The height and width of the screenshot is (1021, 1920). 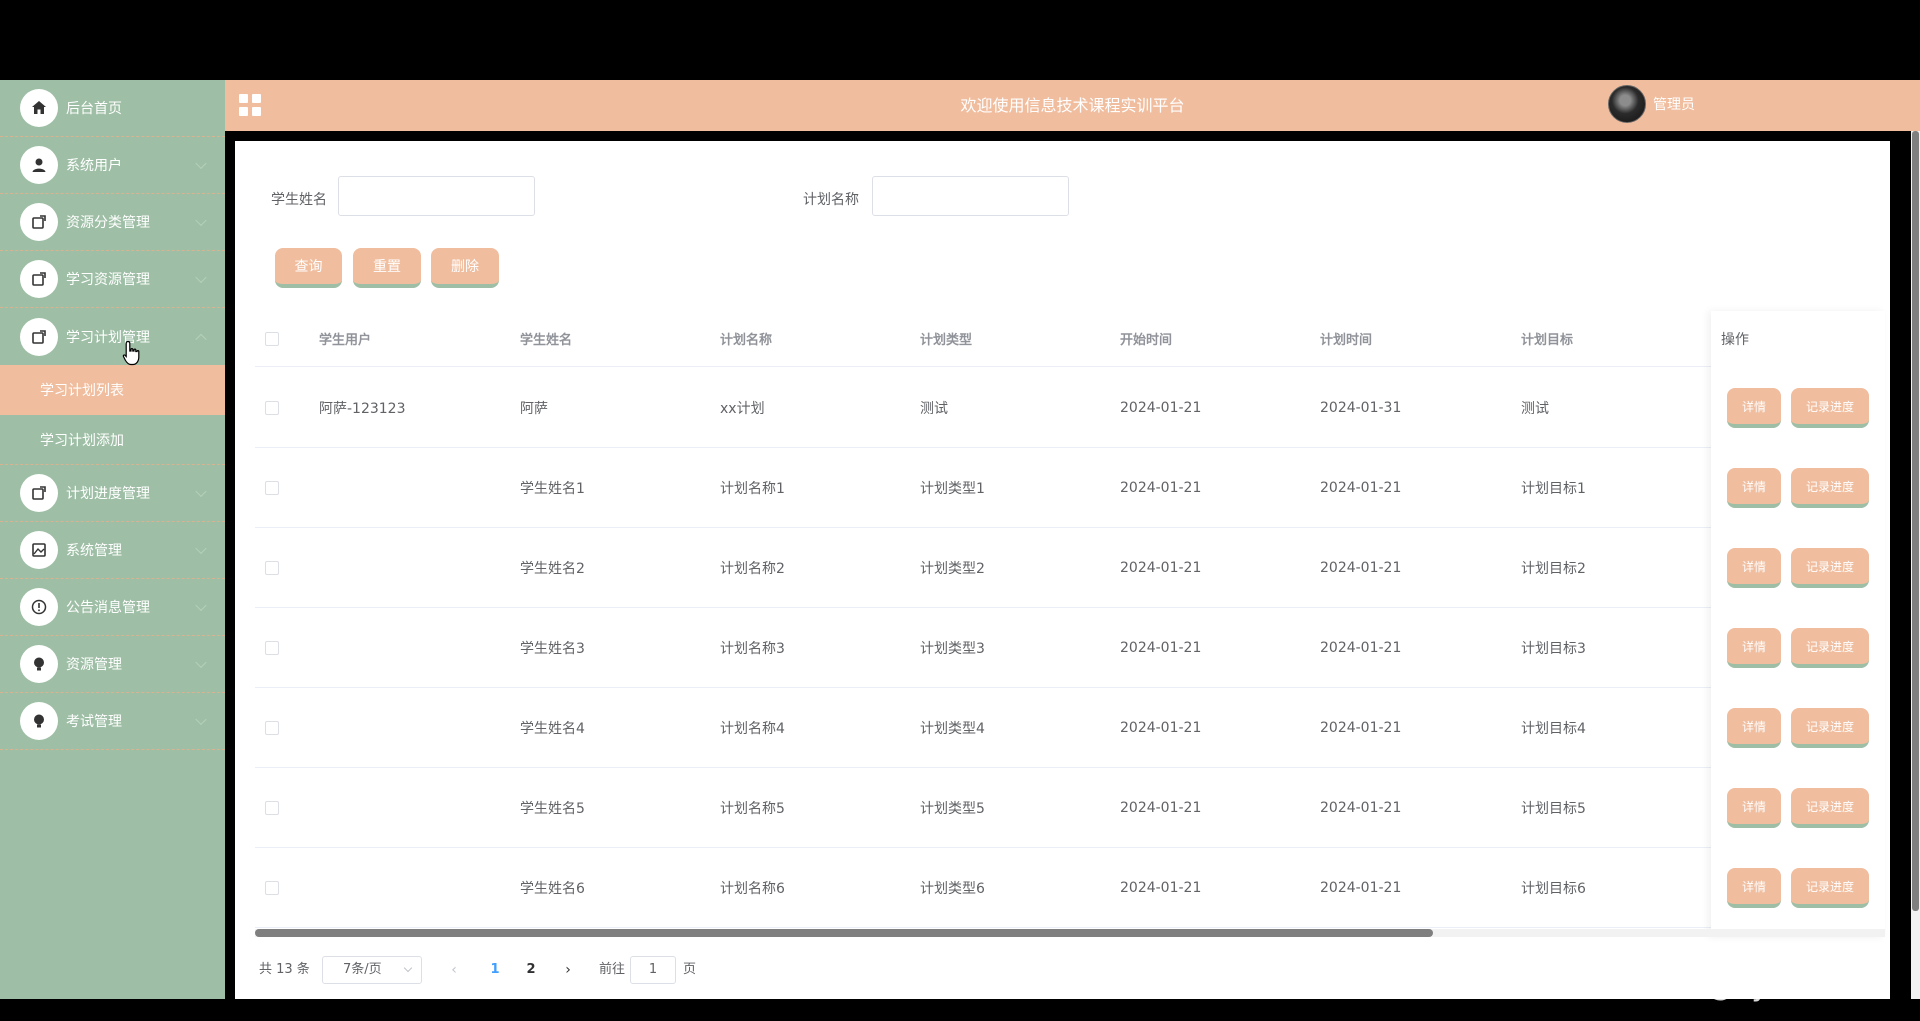 I want to click on column-header: 计划时间, so click(x=1346, y=340).